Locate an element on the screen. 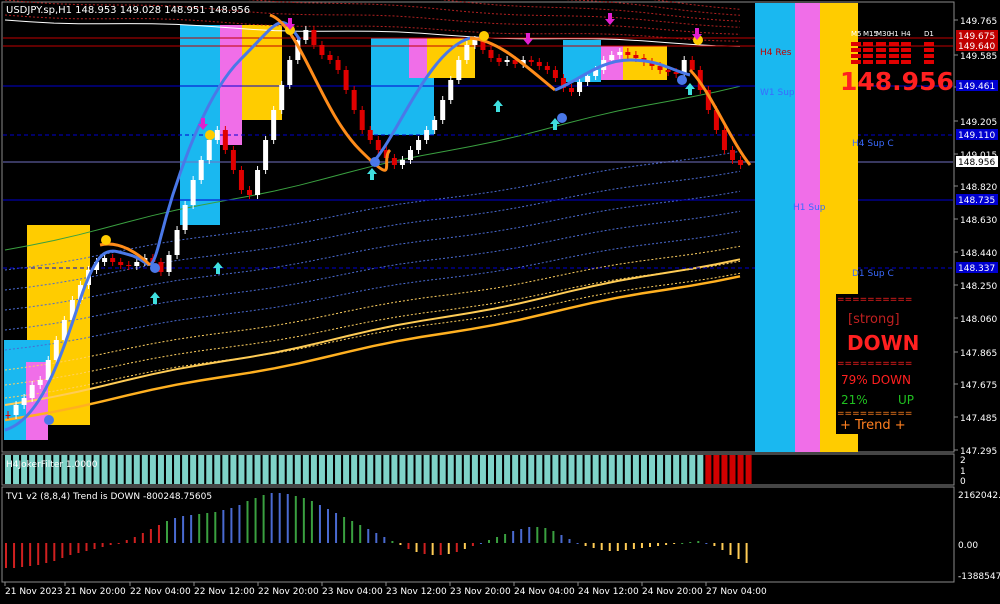 The image size is (1000, 604). time-tick: 22 Nov 12:00 is located at coordinates (224, 592).